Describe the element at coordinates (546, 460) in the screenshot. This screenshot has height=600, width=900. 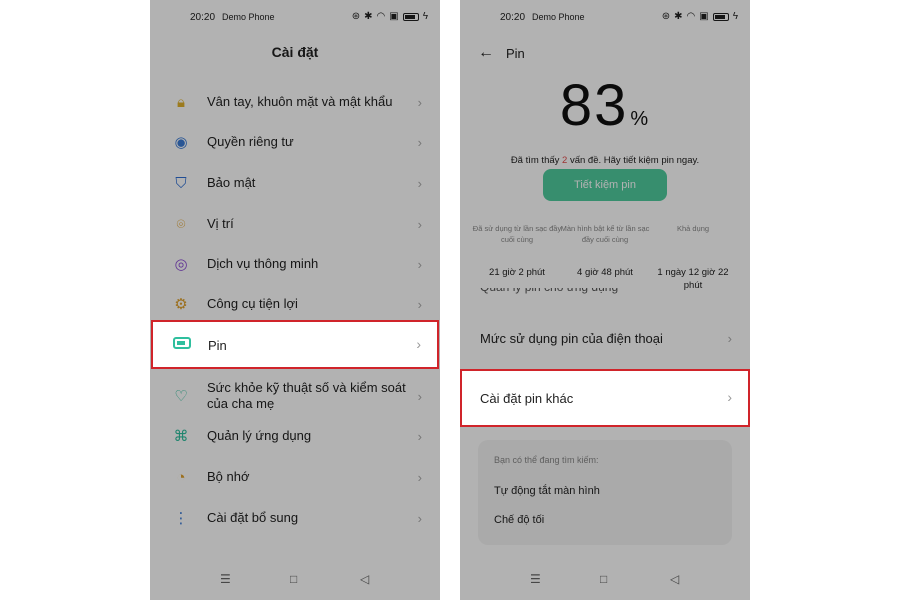
I see `suggestion-header: Bạn có thể đang tìm kiếm:` at that location.